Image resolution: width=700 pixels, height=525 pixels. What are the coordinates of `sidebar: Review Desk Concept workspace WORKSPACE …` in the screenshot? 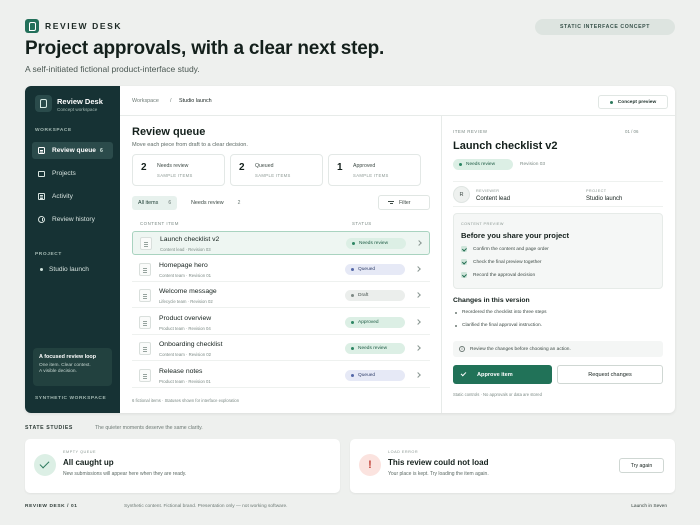 It's located at (72, 249).